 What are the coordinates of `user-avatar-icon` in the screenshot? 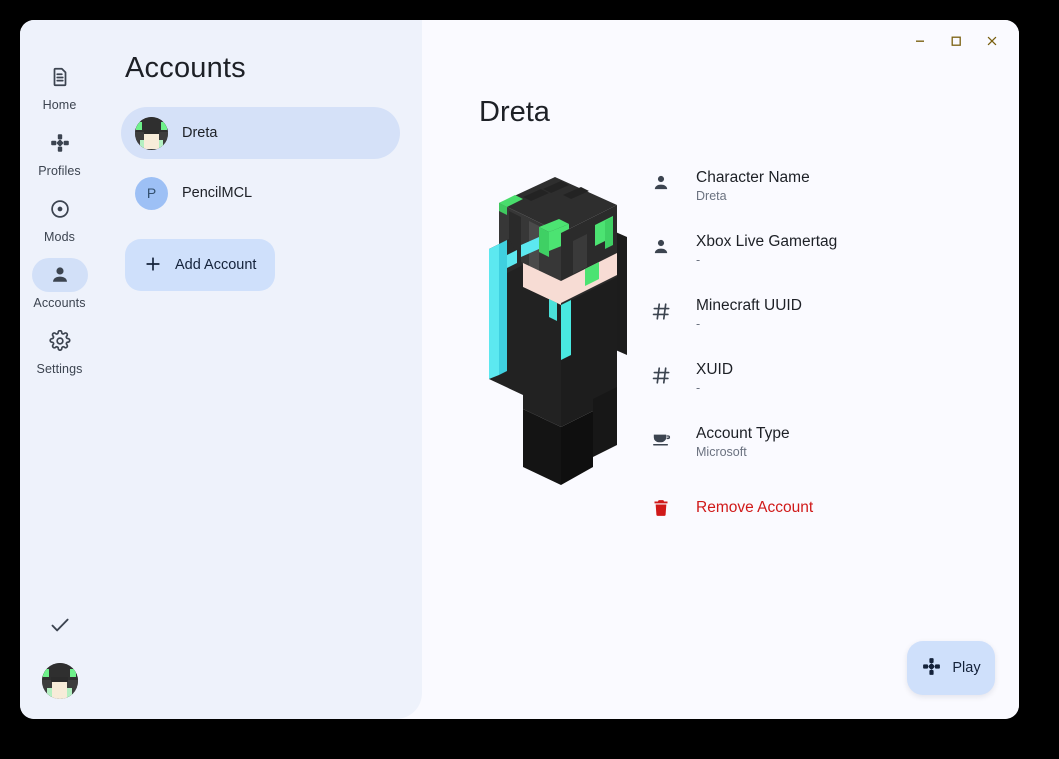 It's located at (59, 681).